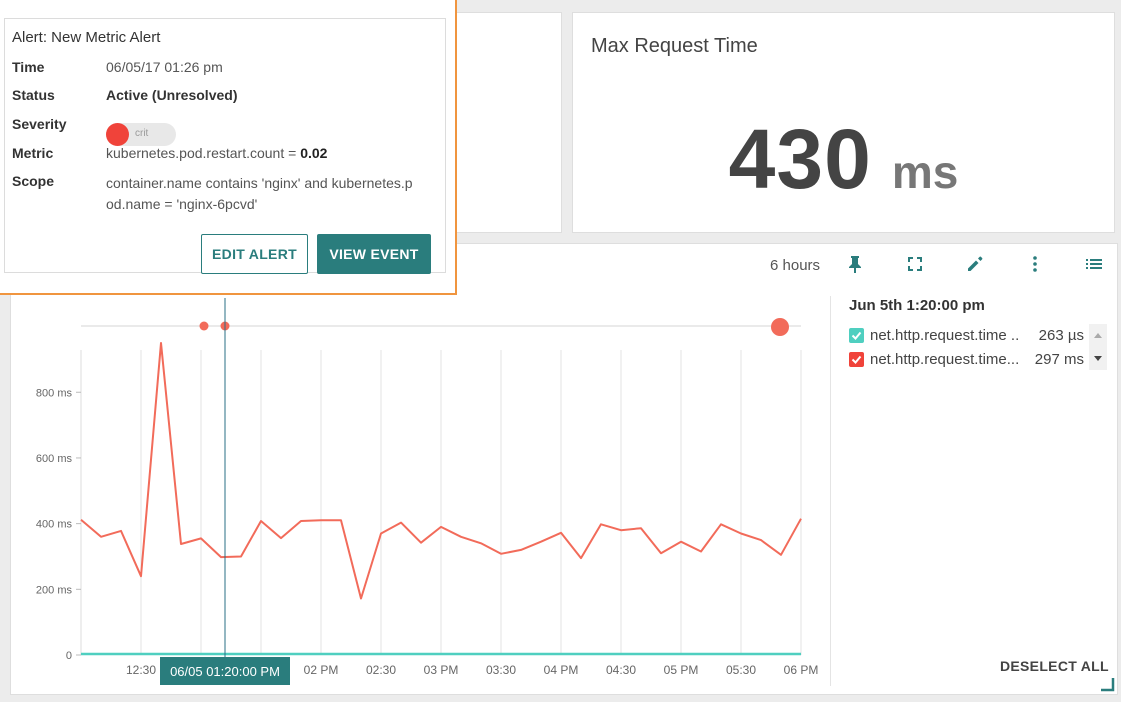 Image resolution: width=1121 pixels, height=702 pixels. What do you see at coordinates (830, 491) in the screenshot?
I see `legend-divider` at bounding box center [830, 491].